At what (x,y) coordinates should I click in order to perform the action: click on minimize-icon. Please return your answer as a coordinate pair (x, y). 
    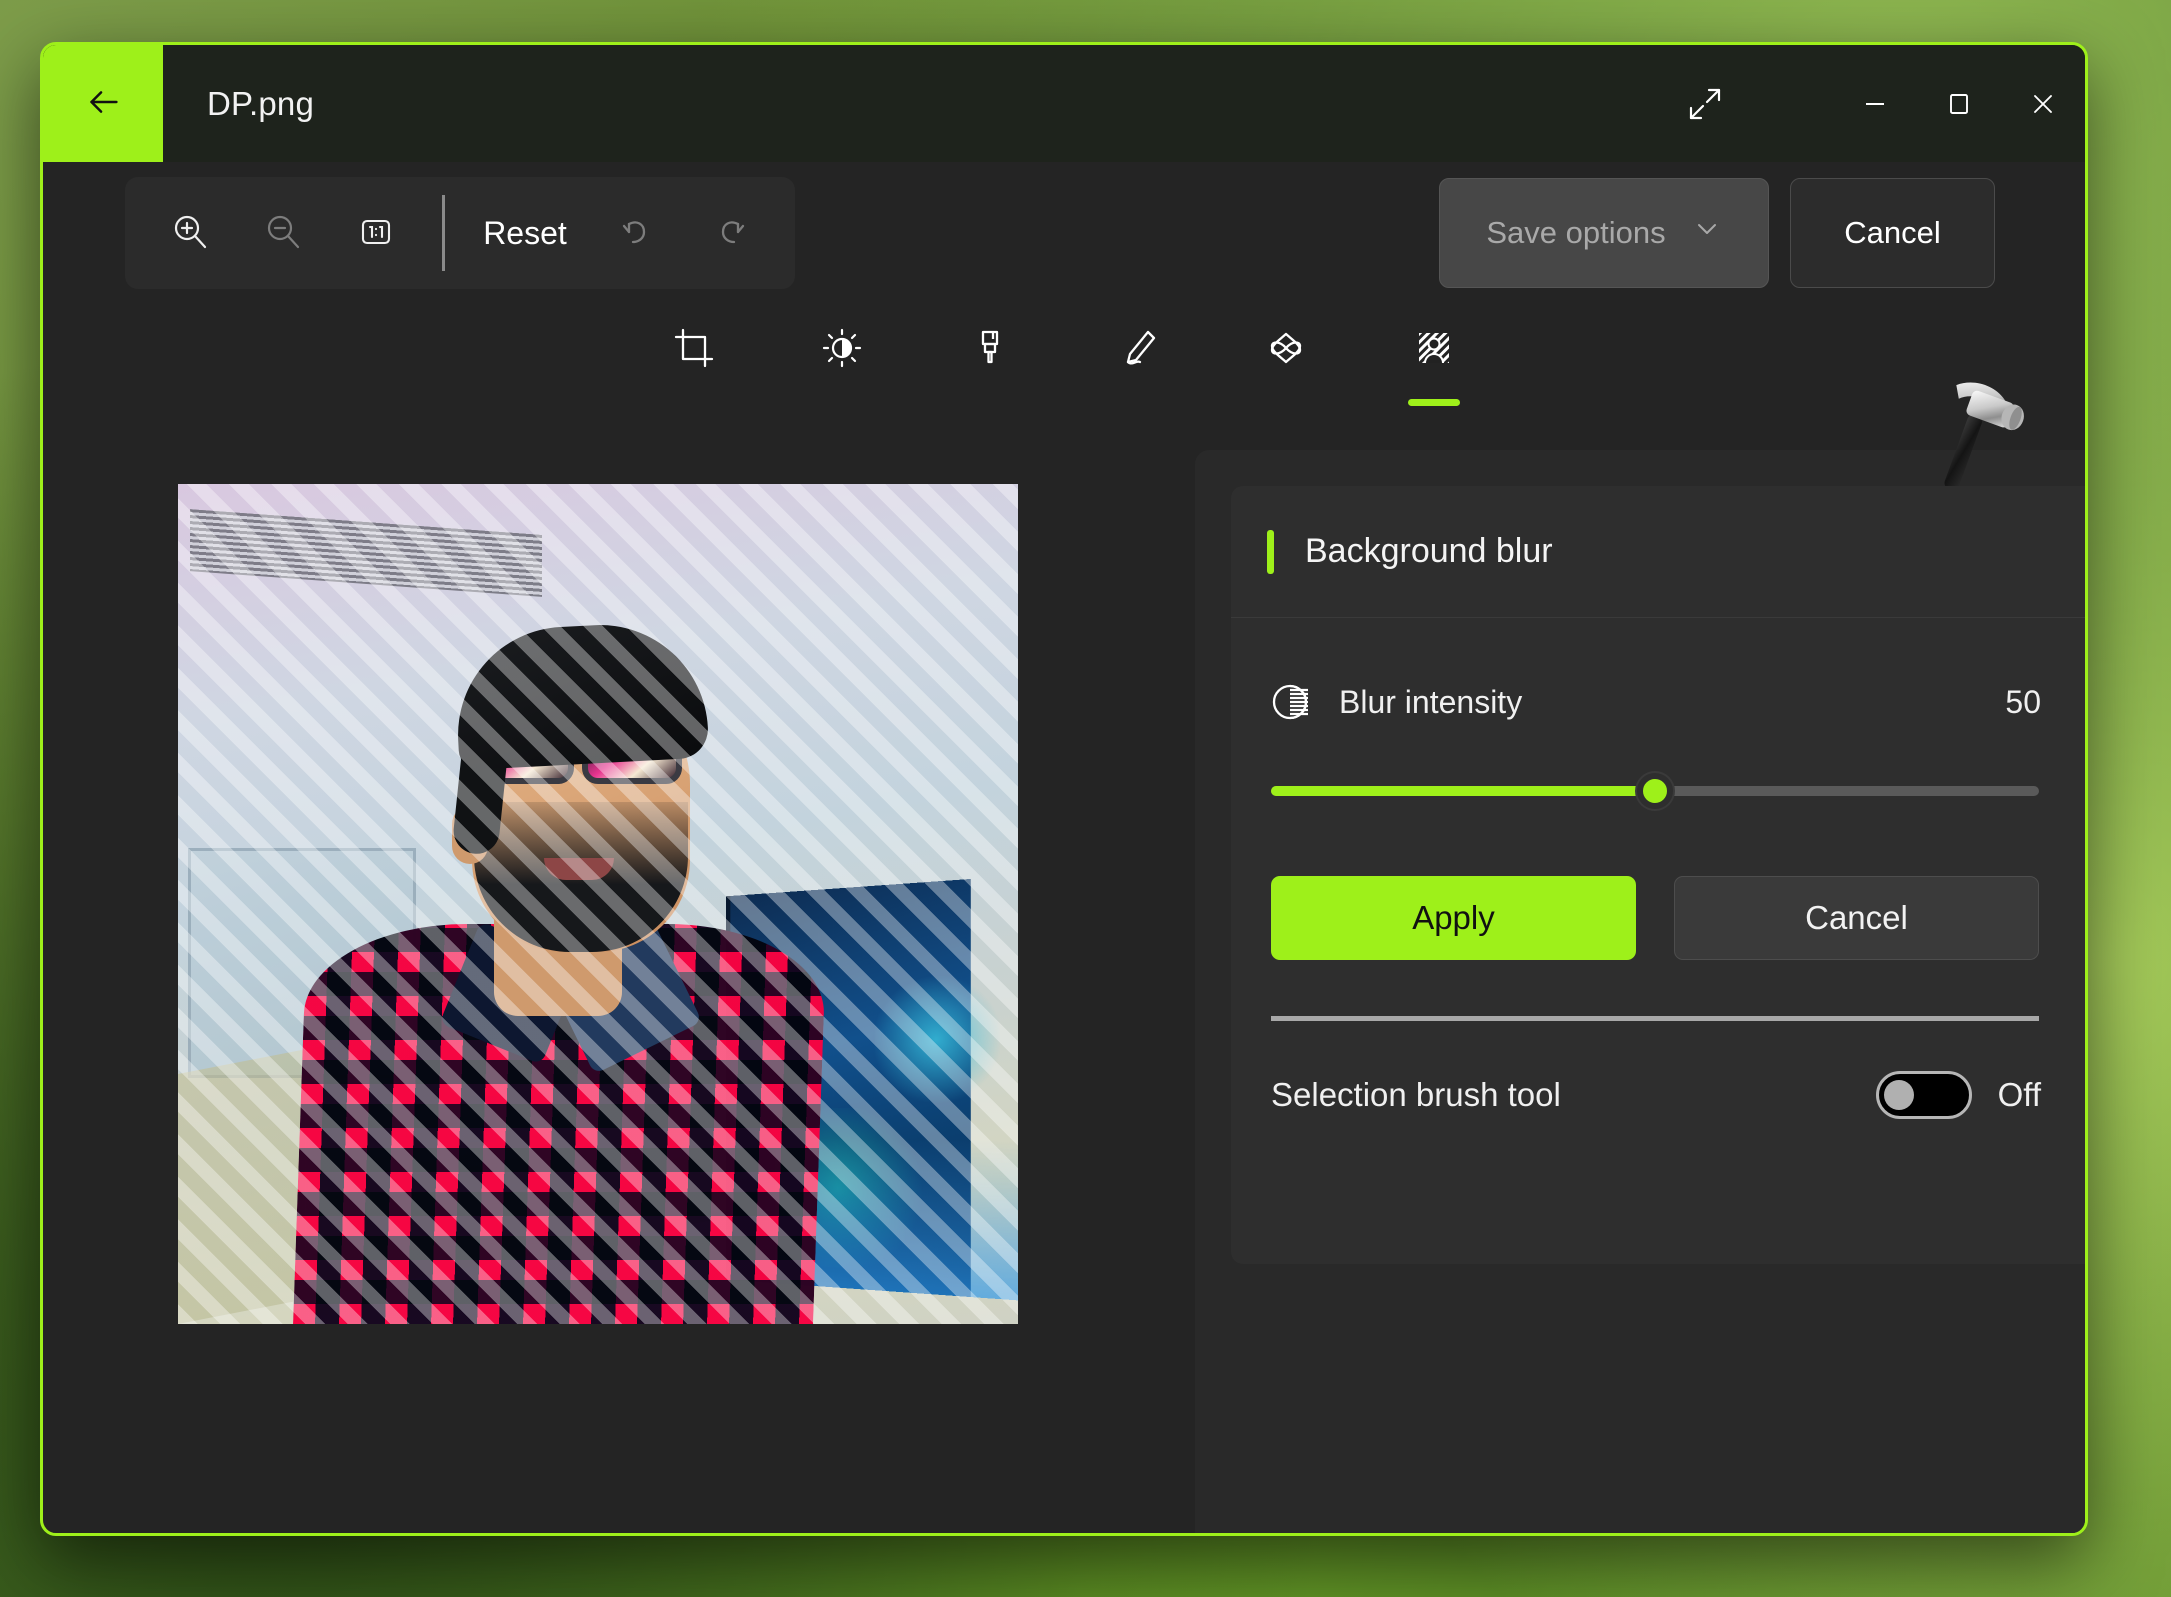
    Looking at the image, I should click on (1875, 104).